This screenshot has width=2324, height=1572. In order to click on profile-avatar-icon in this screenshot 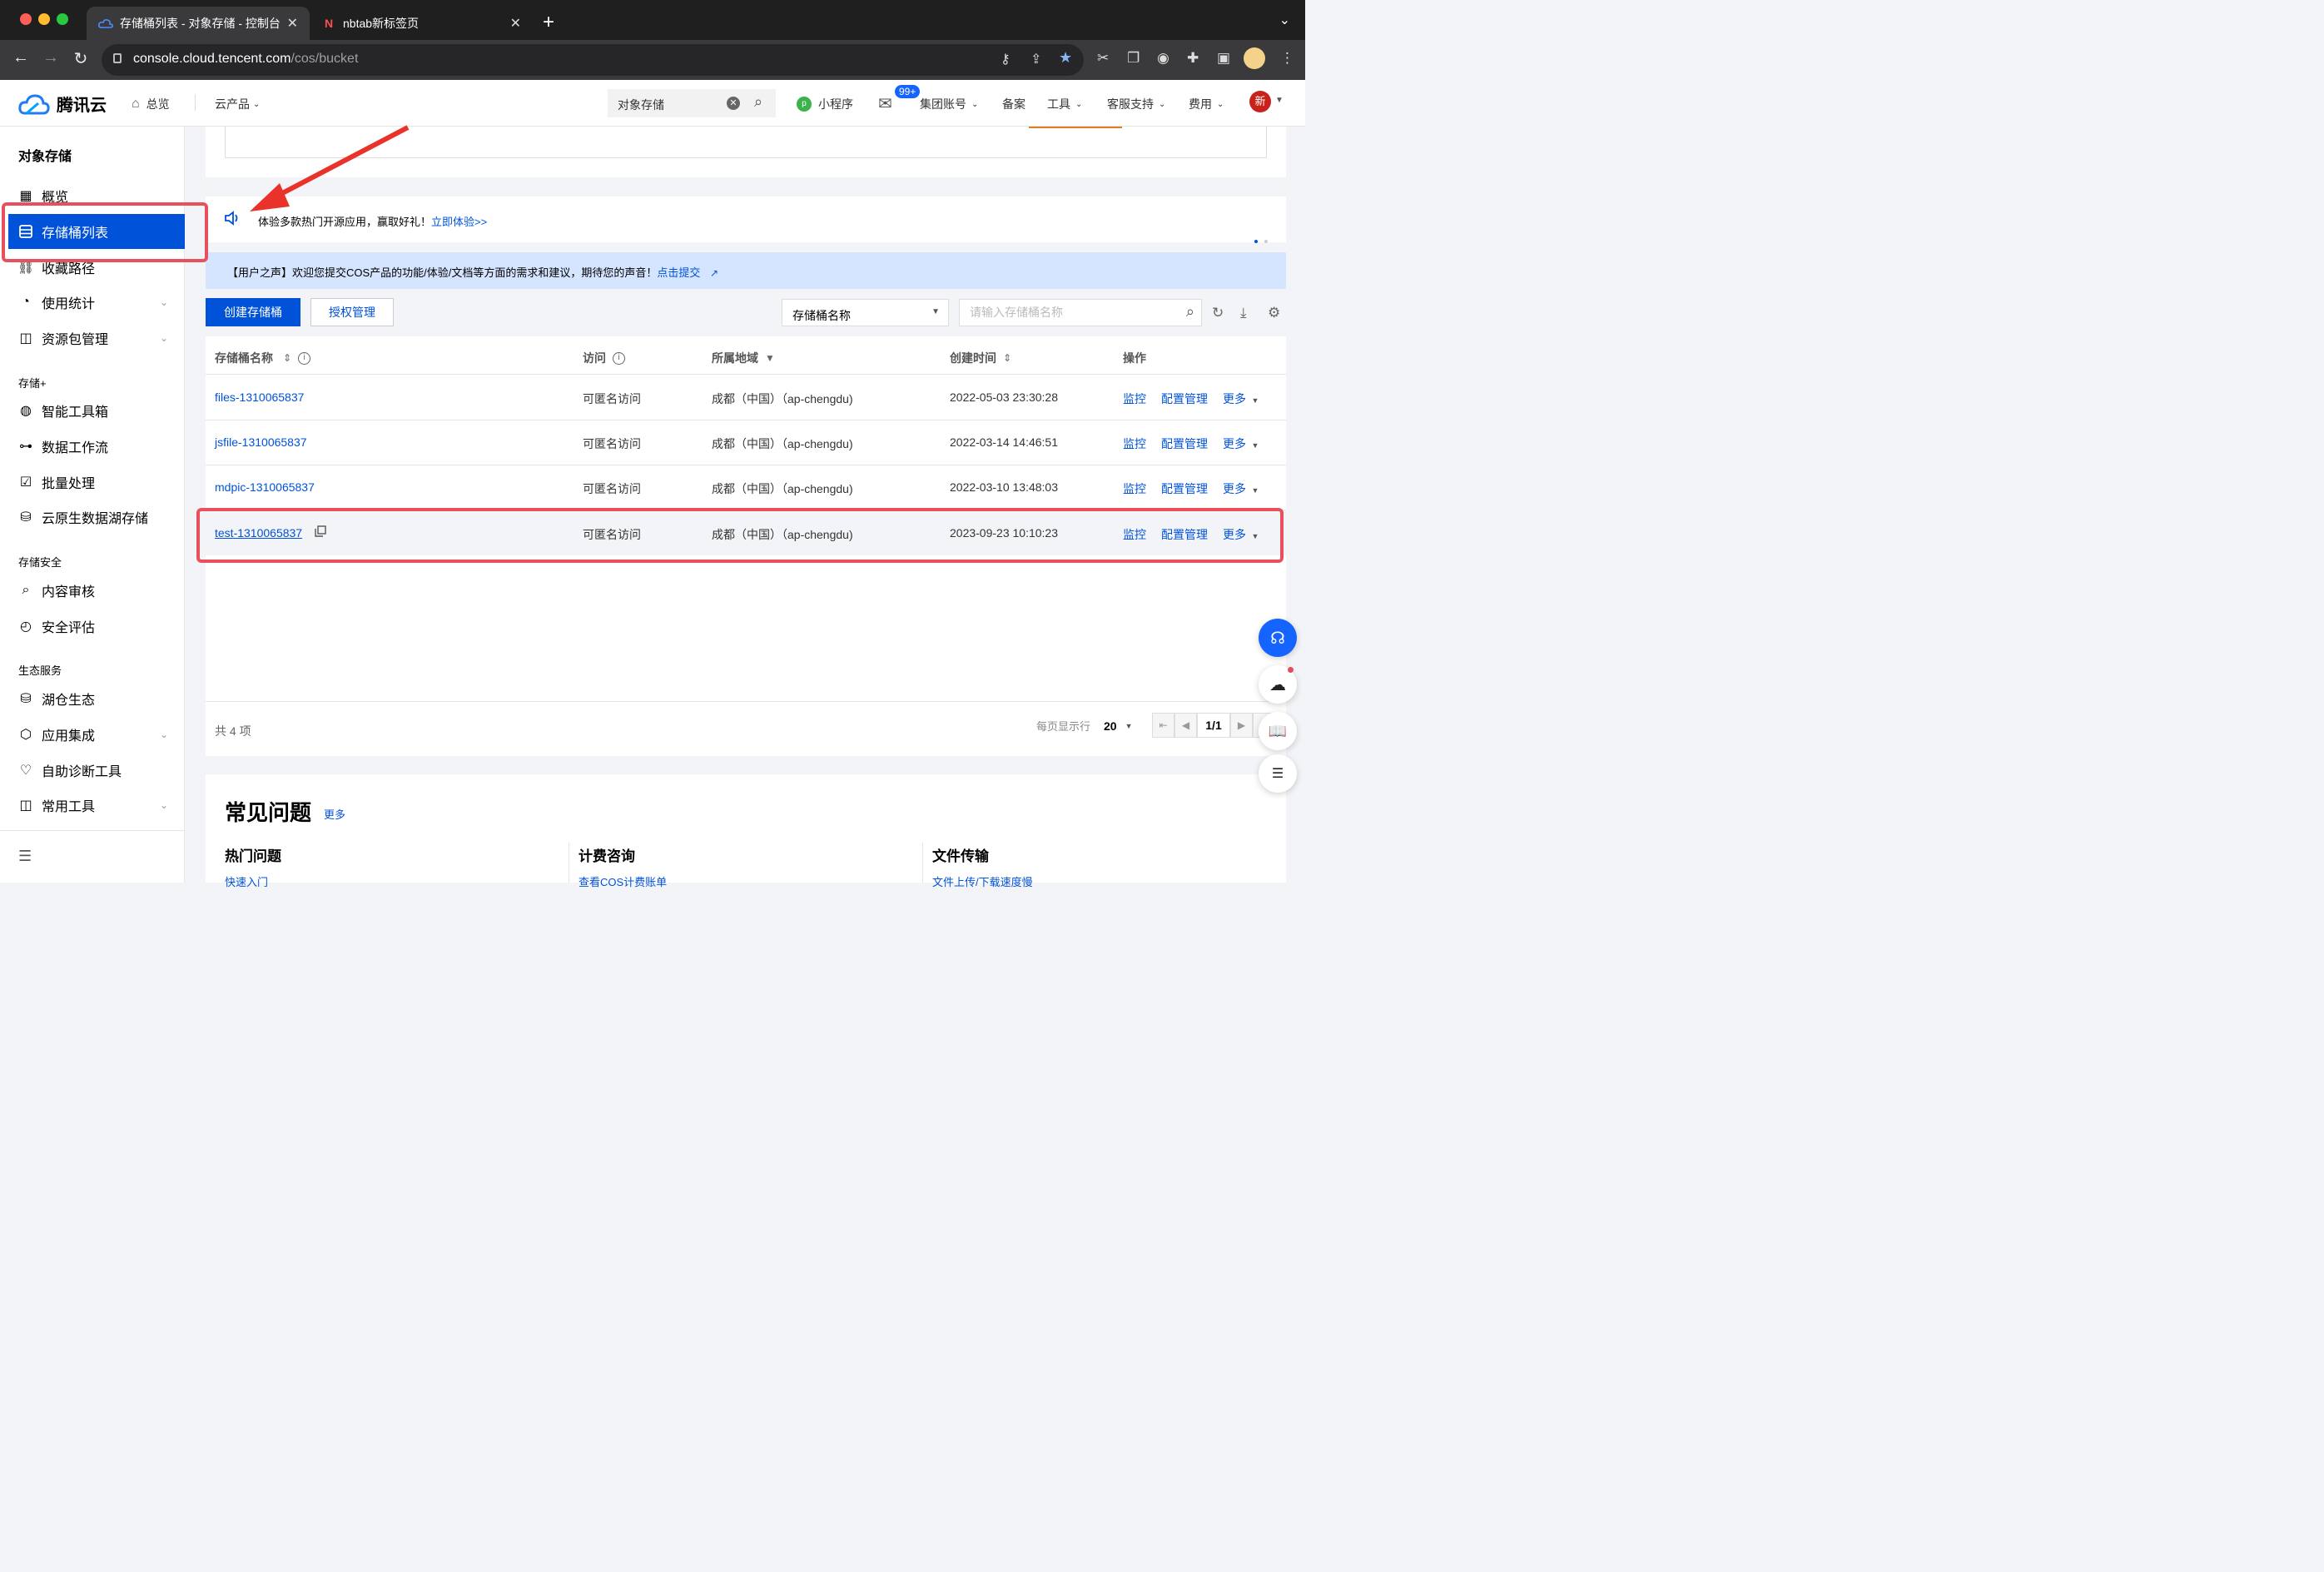, I will do `click(1254, 58)`.